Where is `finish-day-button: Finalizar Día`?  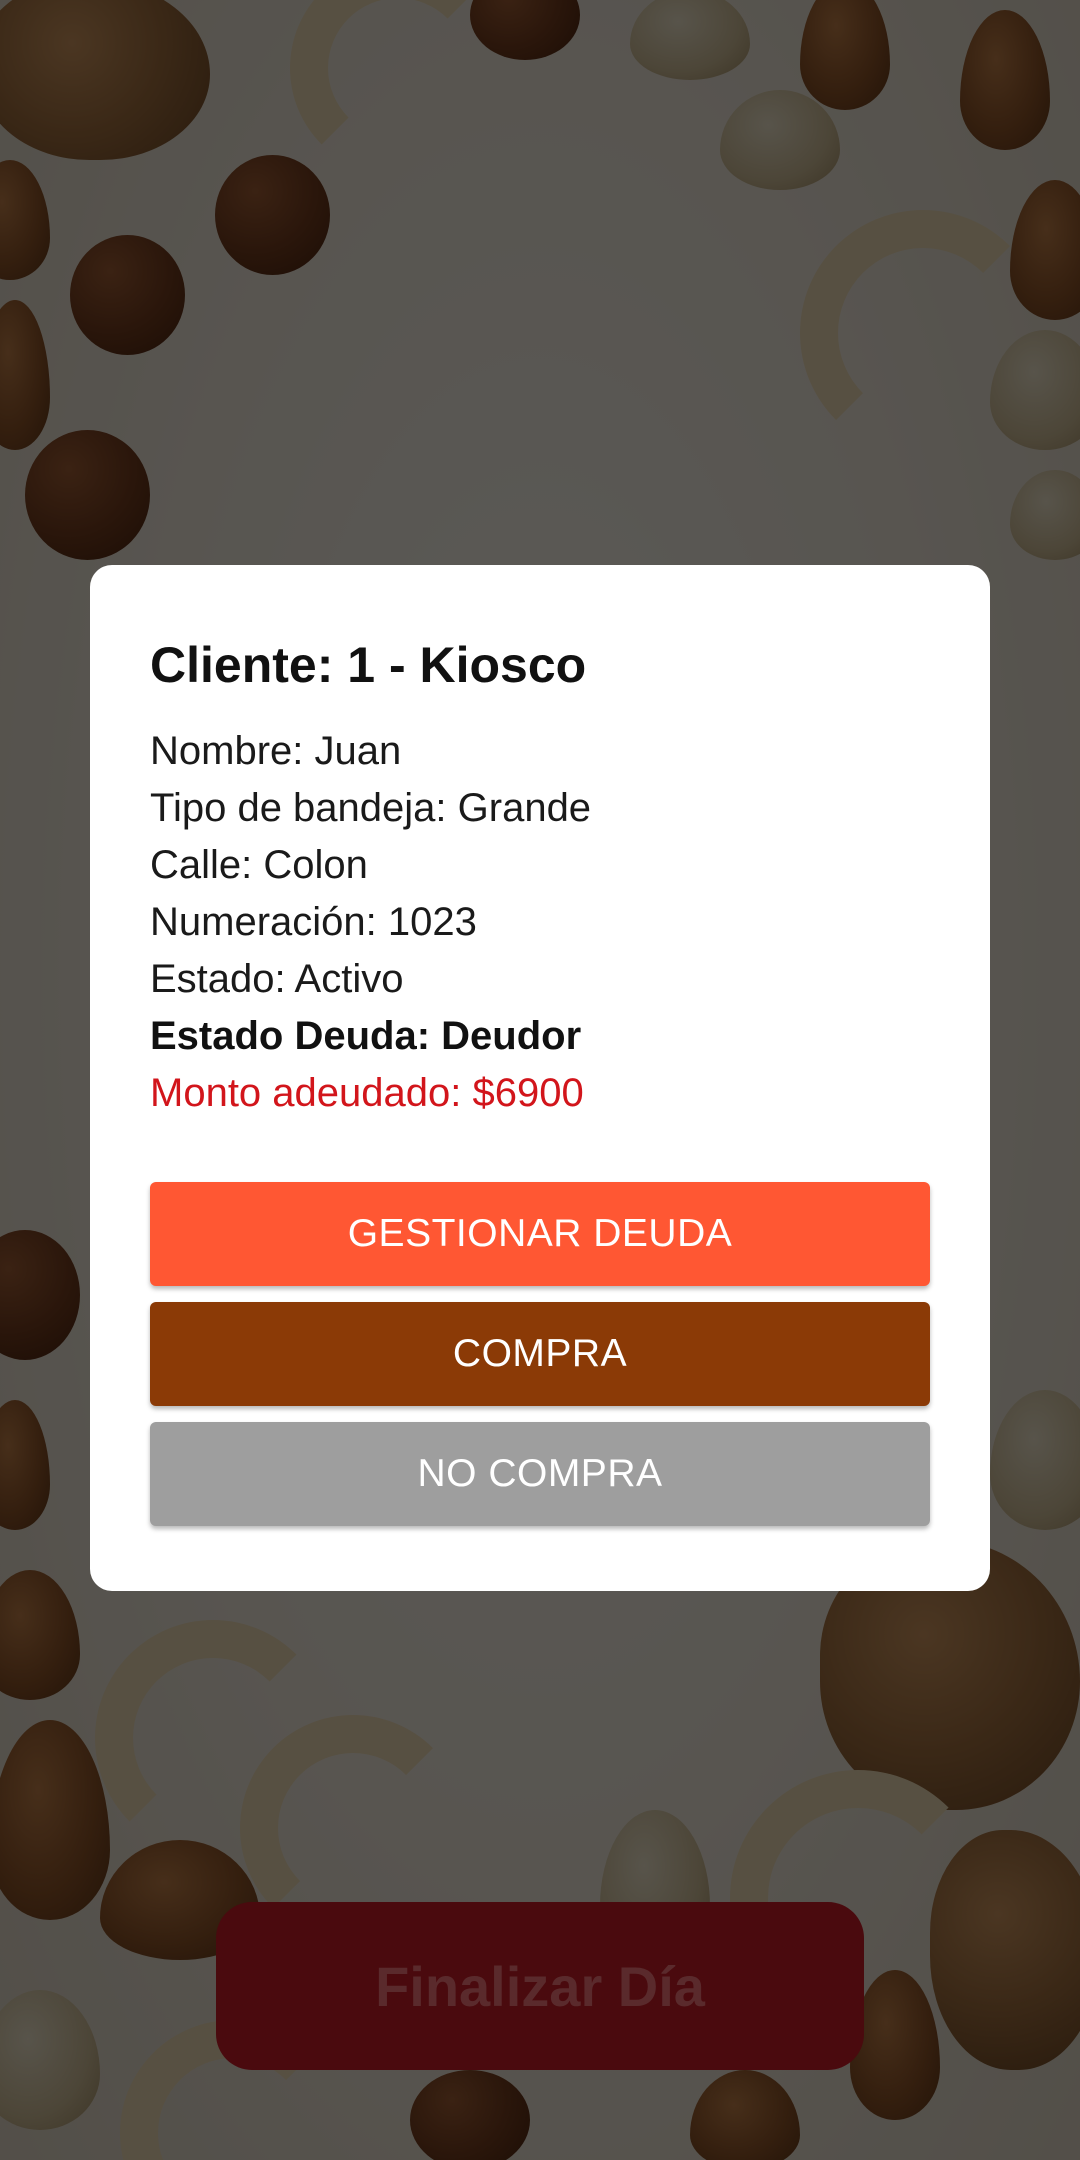 finish-day-button: Finalizar Día is located at coordinates (540, 1986).